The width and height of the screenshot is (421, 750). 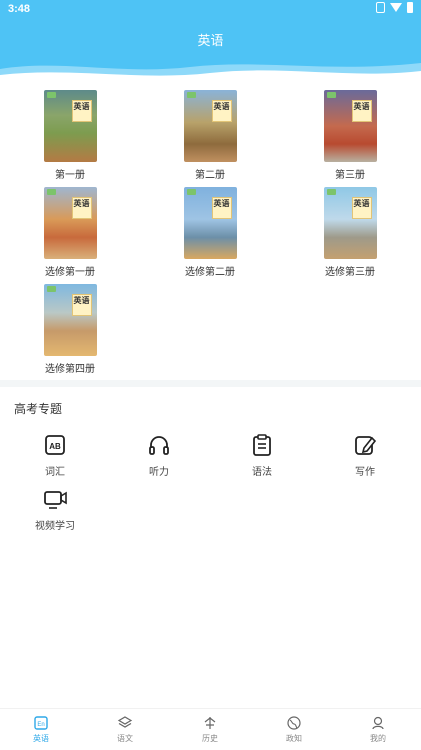 What do you see at coordinates (294, 723) in the screenshot?
I see `globe-icon` at bounding box center [294, 723].